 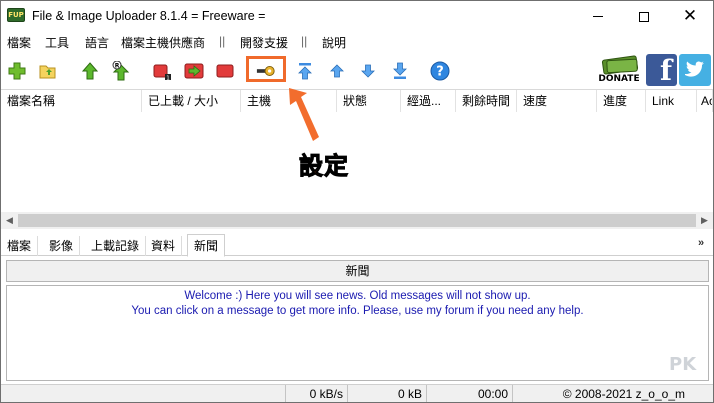 What do you see at coordinates (357, 245) in the screenshot?
I see `bottom-tabs: 檔案 影像 上載記錄 資料 新聞` at bounding box center [357, 245].